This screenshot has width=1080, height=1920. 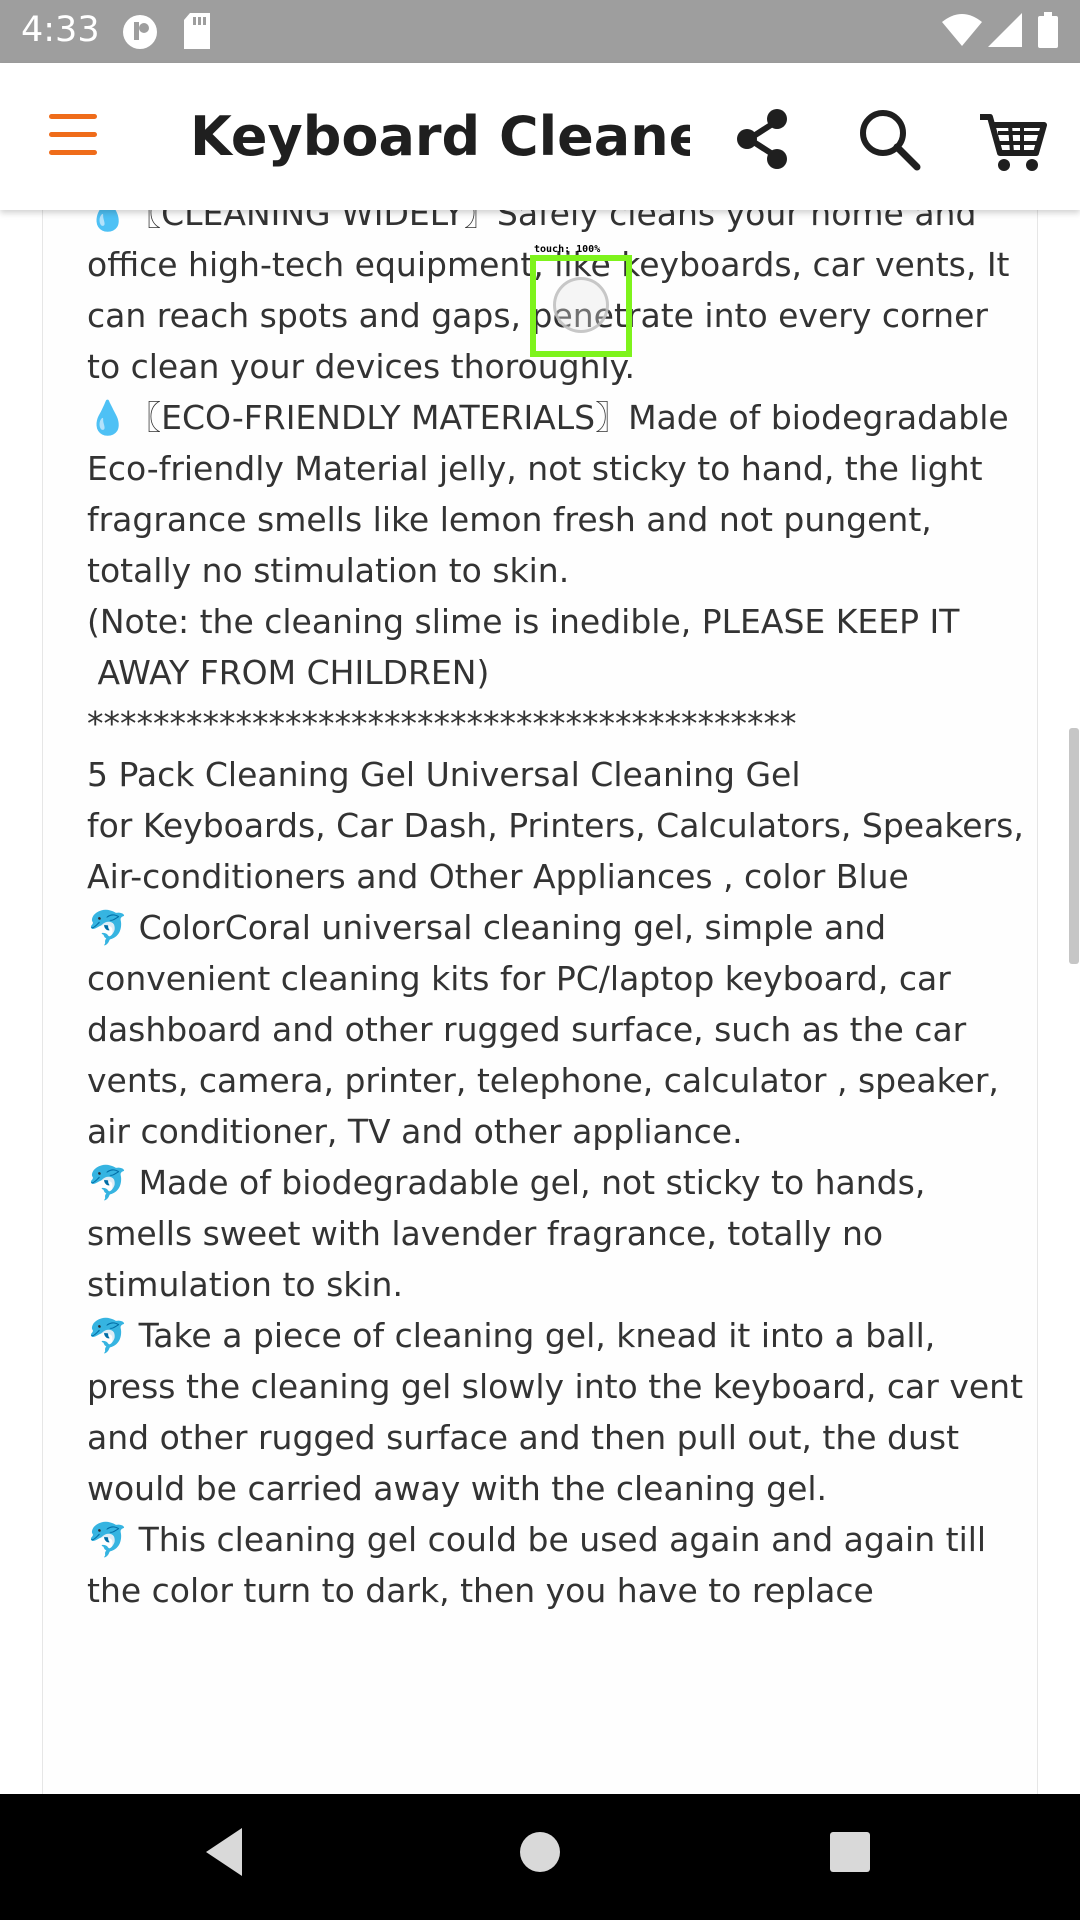 I want to click on status-time: 4:33, so click(x=60, y=30).